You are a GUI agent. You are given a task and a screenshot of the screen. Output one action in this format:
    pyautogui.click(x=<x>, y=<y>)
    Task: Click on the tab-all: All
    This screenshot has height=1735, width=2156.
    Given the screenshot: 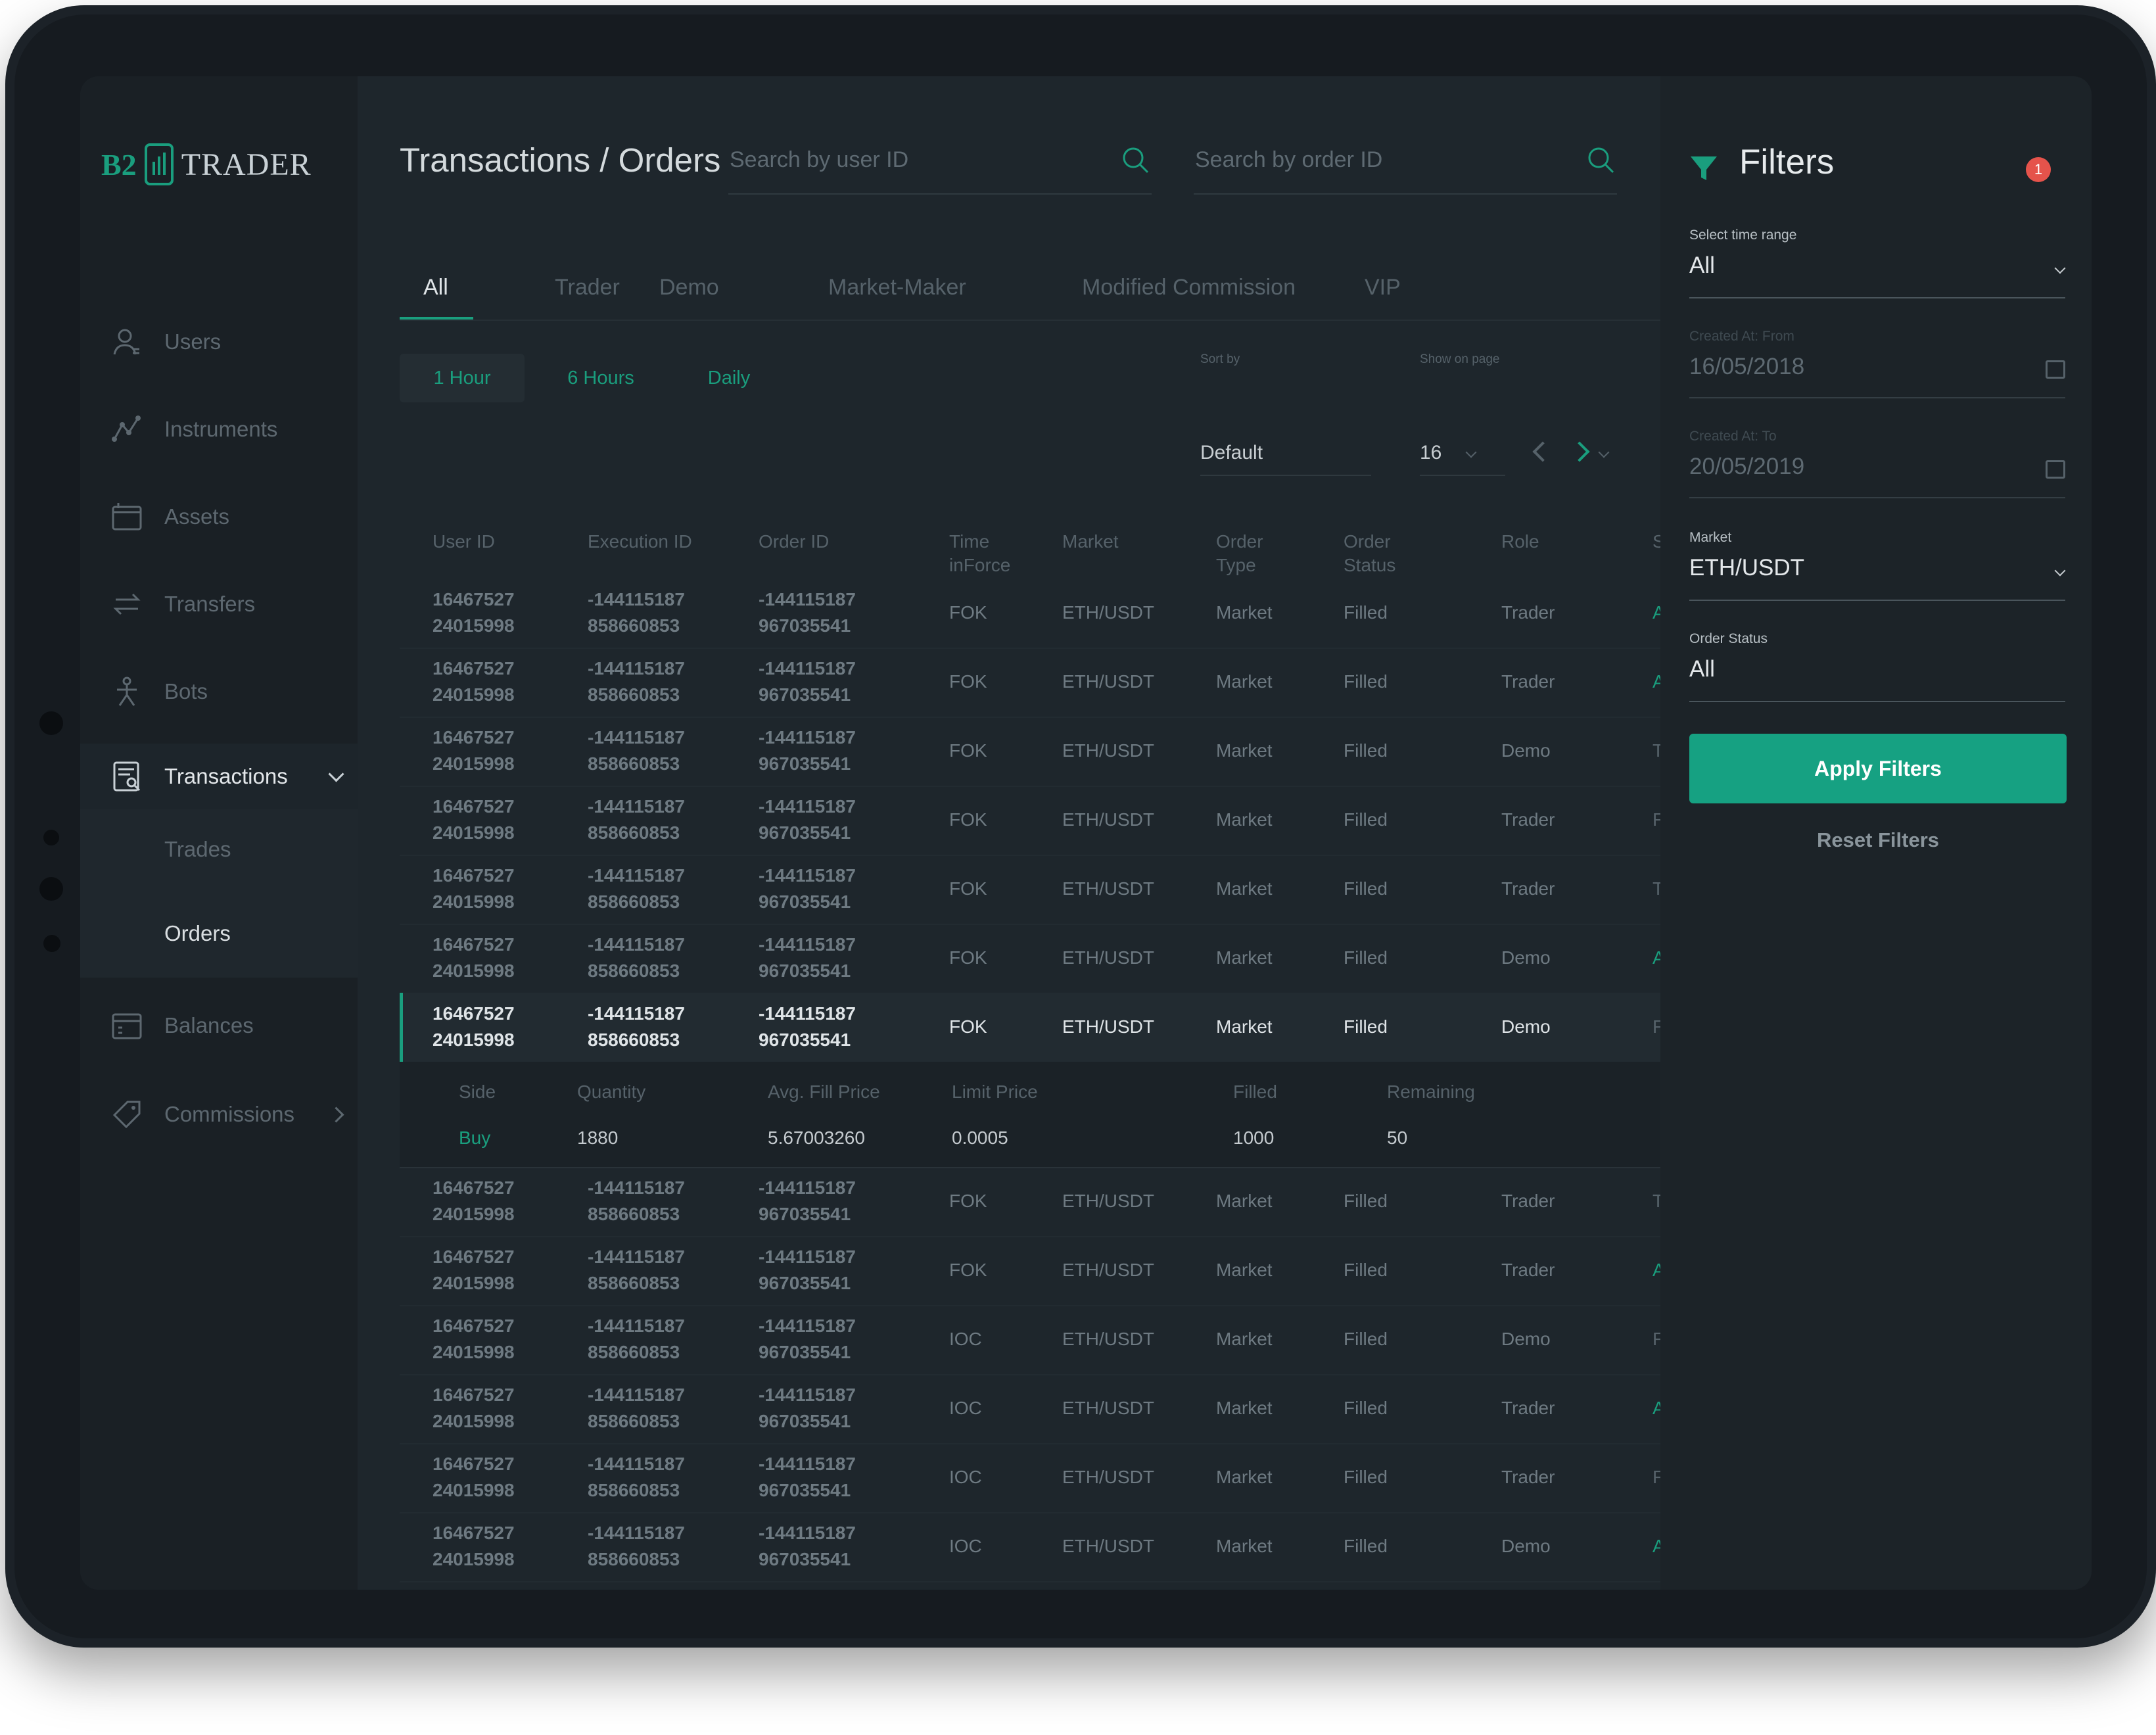 What is the action you would take?
    pyautogui.click(x=436, y=287)
    